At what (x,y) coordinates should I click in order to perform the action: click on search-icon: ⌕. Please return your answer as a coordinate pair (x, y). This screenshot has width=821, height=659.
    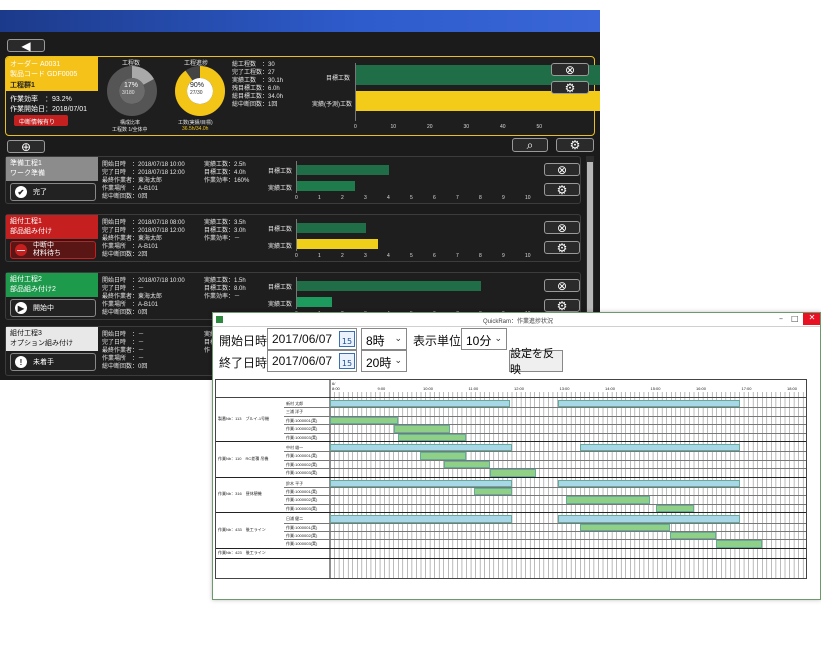
    Looking at the image, I should click on (530, 145).